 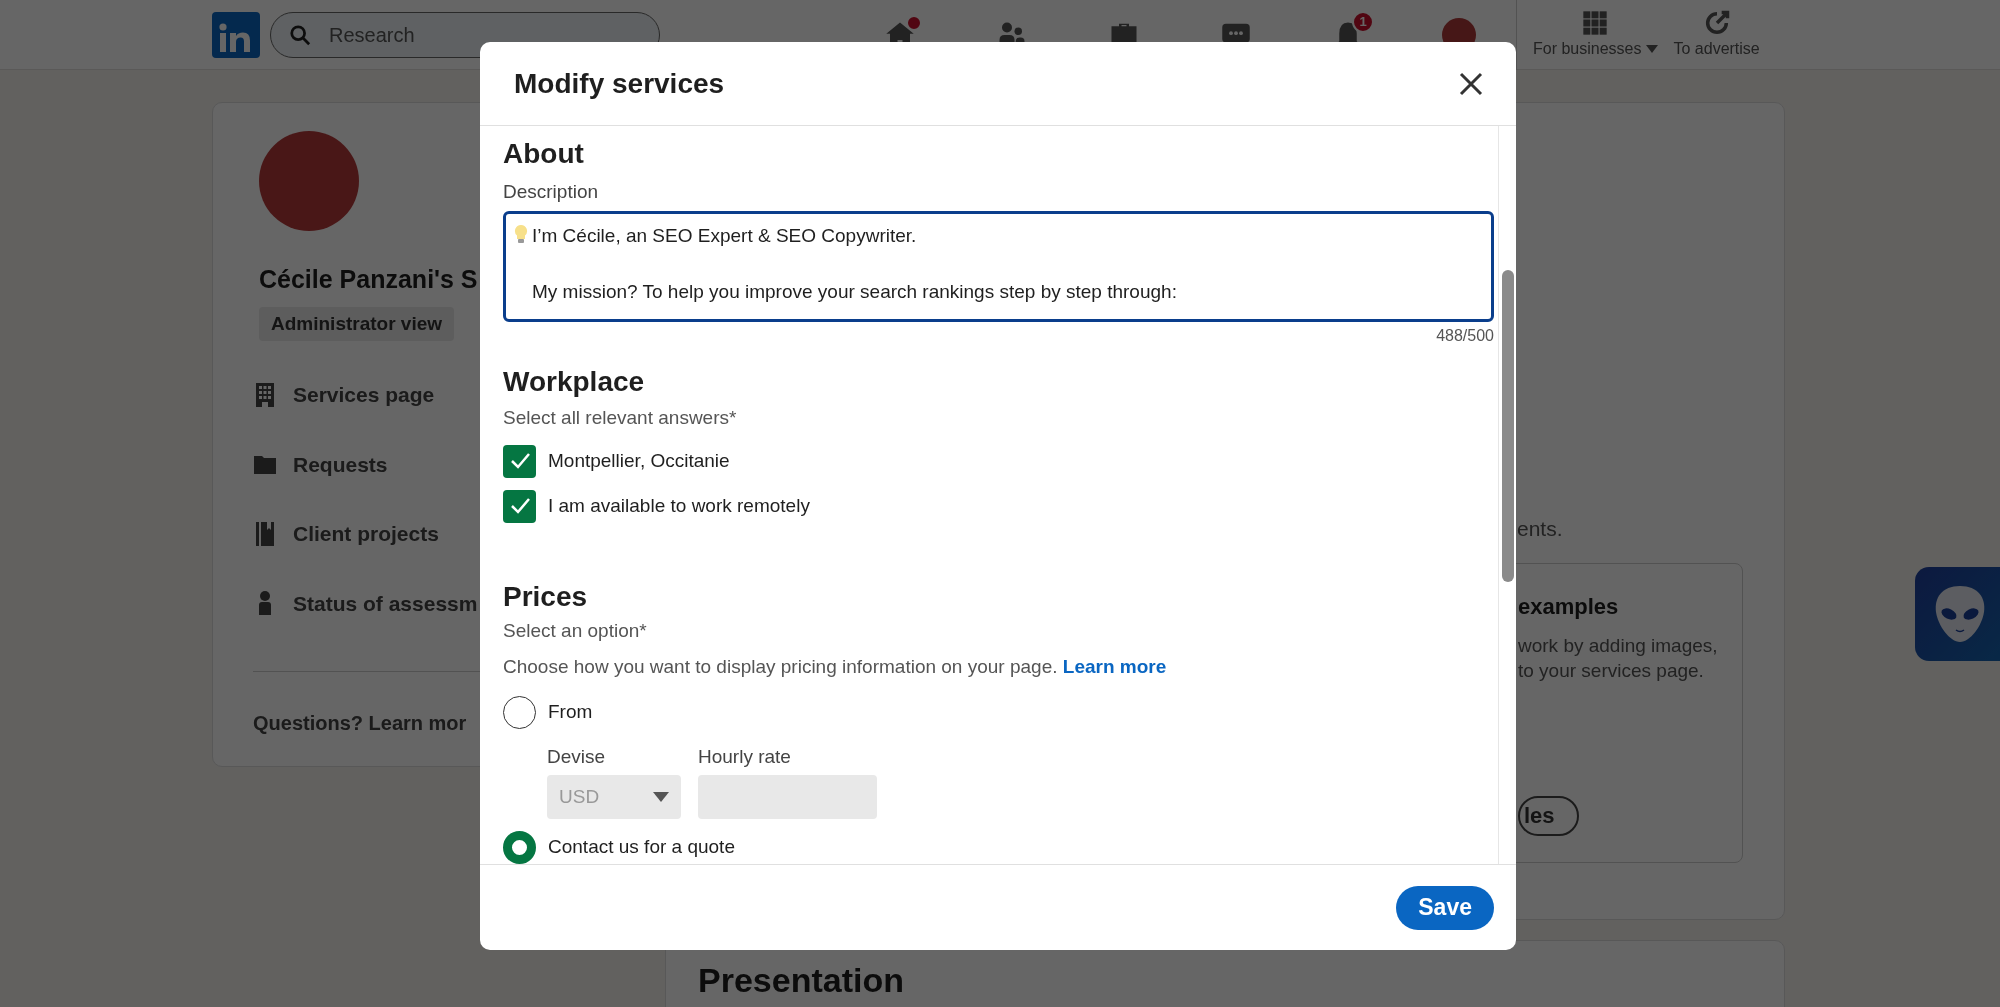 What do you see at coordinates (1716, 34) in the screenshot?
I see `advertise-link: To advertise` at bounding box center [1716, 34].